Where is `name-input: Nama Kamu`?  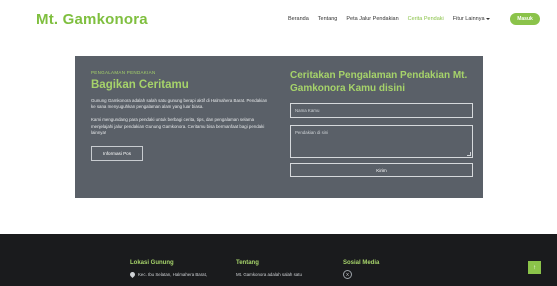 name-input: Nama Kamu is located at coordinates (381, 110).